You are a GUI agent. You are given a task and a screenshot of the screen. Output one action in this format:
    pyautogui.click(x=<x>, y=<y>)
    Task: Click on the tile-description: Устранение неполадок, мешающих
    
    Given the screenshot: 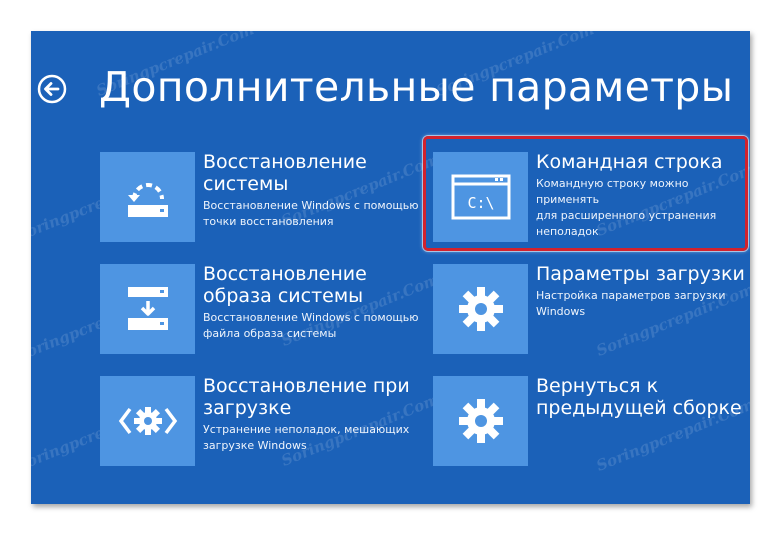 What is the action you would take?
    pyautogui.click(x=306, y=429)
    